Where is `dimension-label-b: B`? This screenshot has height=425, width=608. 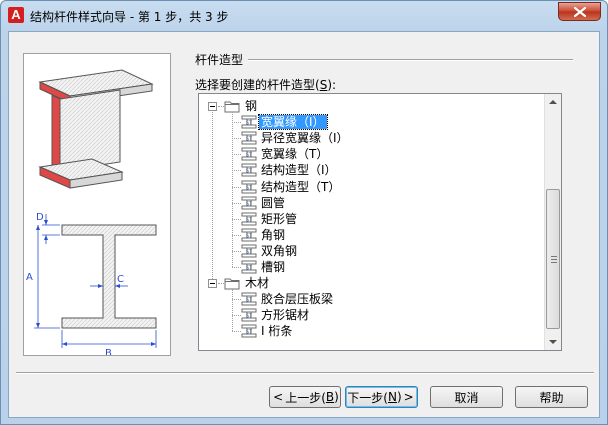 dimension-label-b: B is located at coordinates (108, 351).